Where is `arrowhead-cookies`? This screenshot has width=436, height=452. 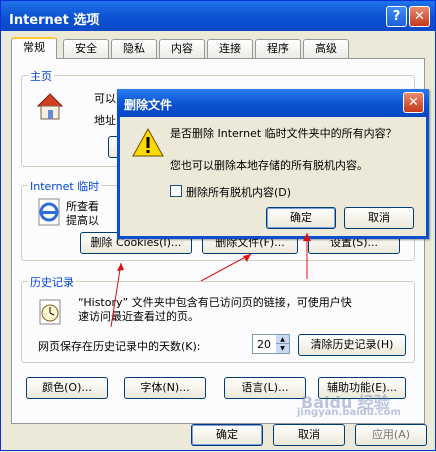 arrowhead-cookies is located at coordinates (120, 267).